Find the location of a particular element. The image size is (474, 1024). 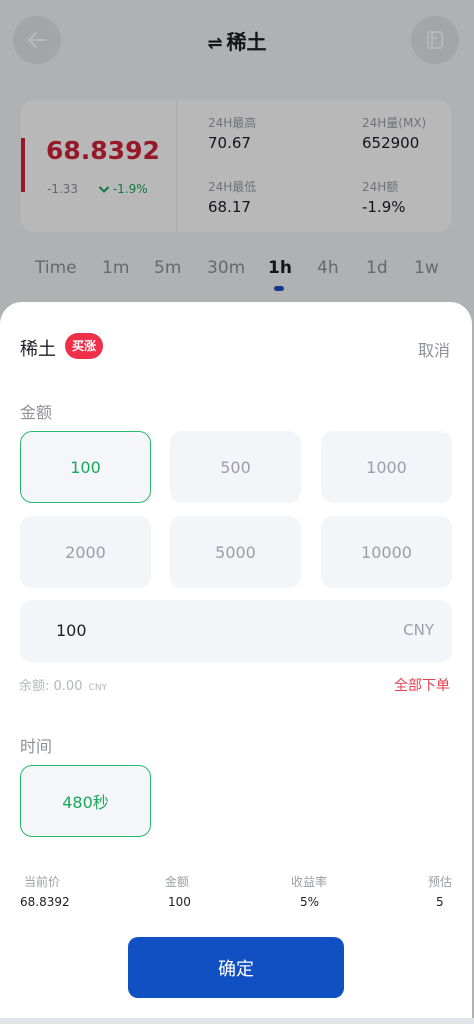

balance: 余额: 0.00 CNY is located at coordinates (63, 684).